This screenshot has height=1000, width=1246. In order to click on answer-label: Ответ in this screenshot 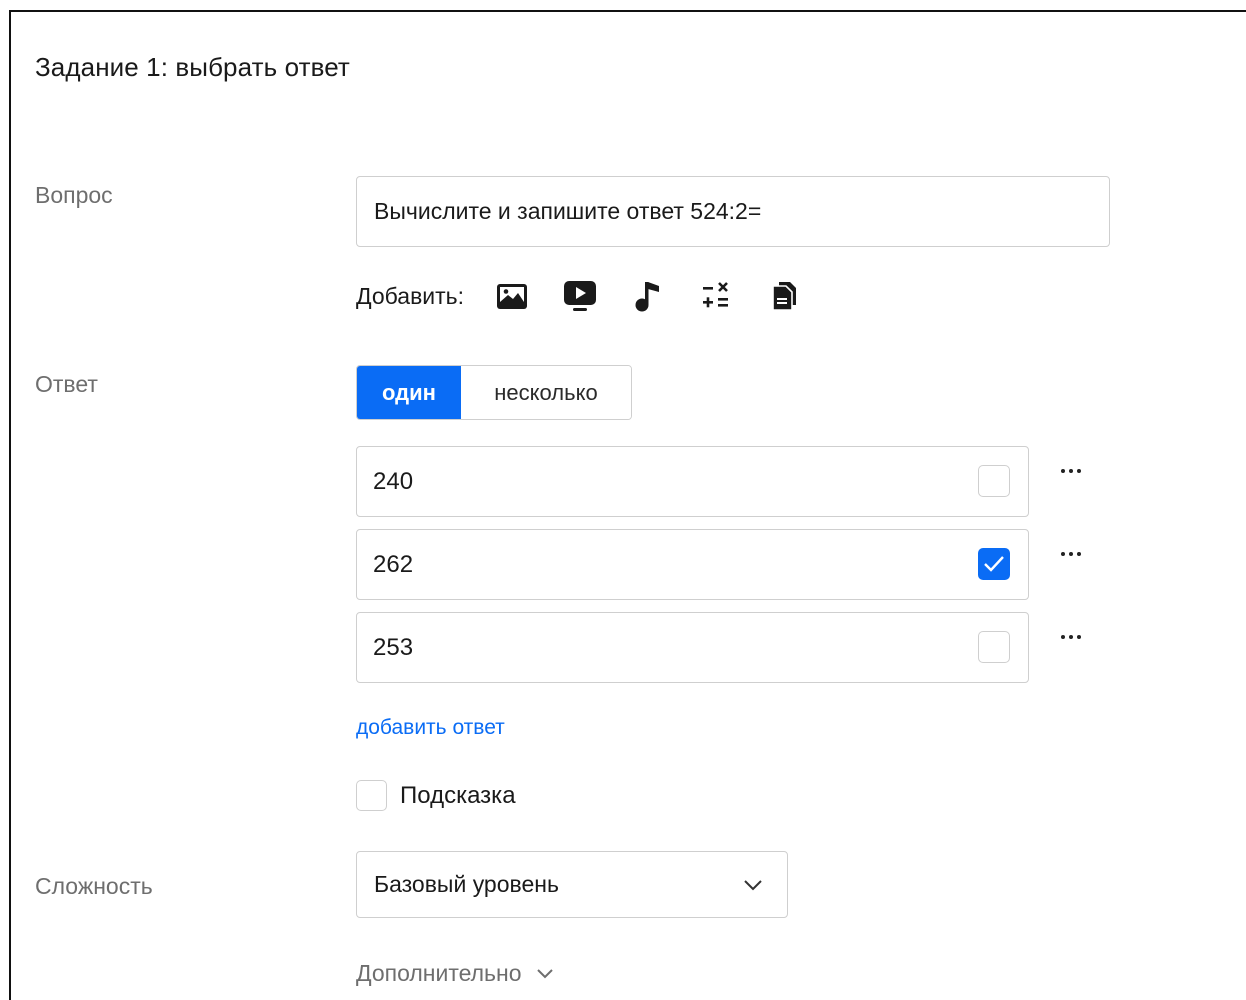, I will do `click(66, 384)`.